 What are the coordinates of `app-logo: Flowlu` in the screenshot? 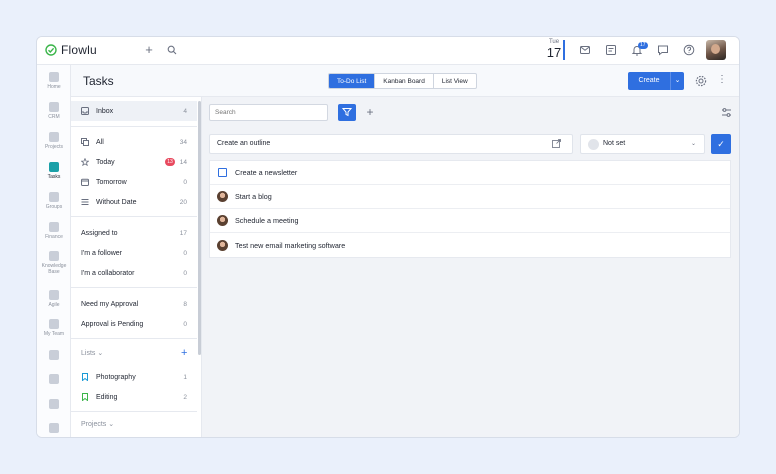 It's located at (71, 50).